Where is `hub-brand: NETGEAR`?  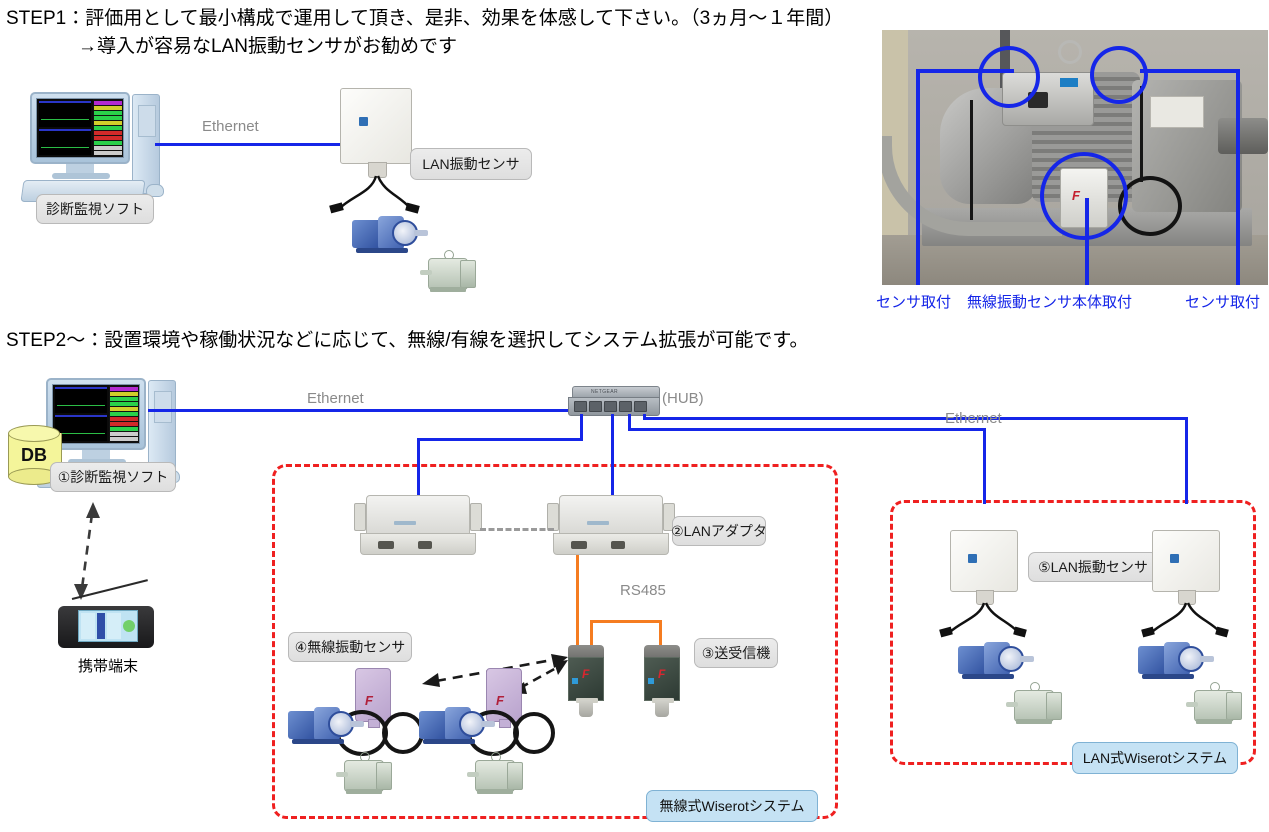 hub-brand: NETGEAR is located at coordinates (604, 392).